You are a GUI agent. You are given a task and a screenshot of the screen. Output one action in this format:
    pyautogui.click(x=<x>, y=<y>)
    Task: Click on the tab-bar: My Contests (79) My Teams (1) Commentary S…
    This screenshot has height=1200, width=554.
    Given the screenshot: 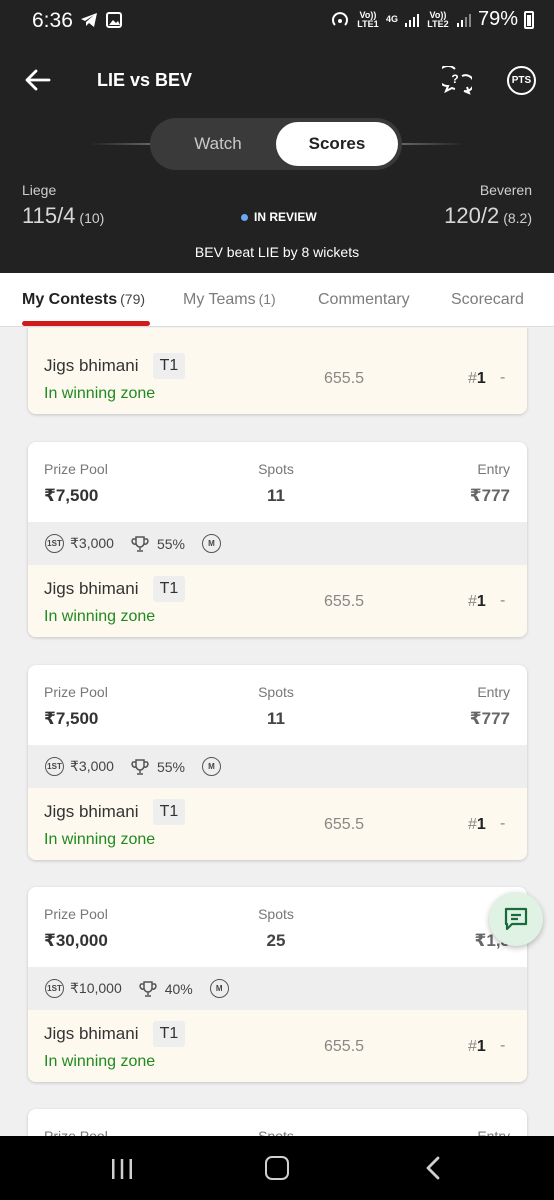 What is the action you would take?
    pyautogui.click(x=277, y=300)
    